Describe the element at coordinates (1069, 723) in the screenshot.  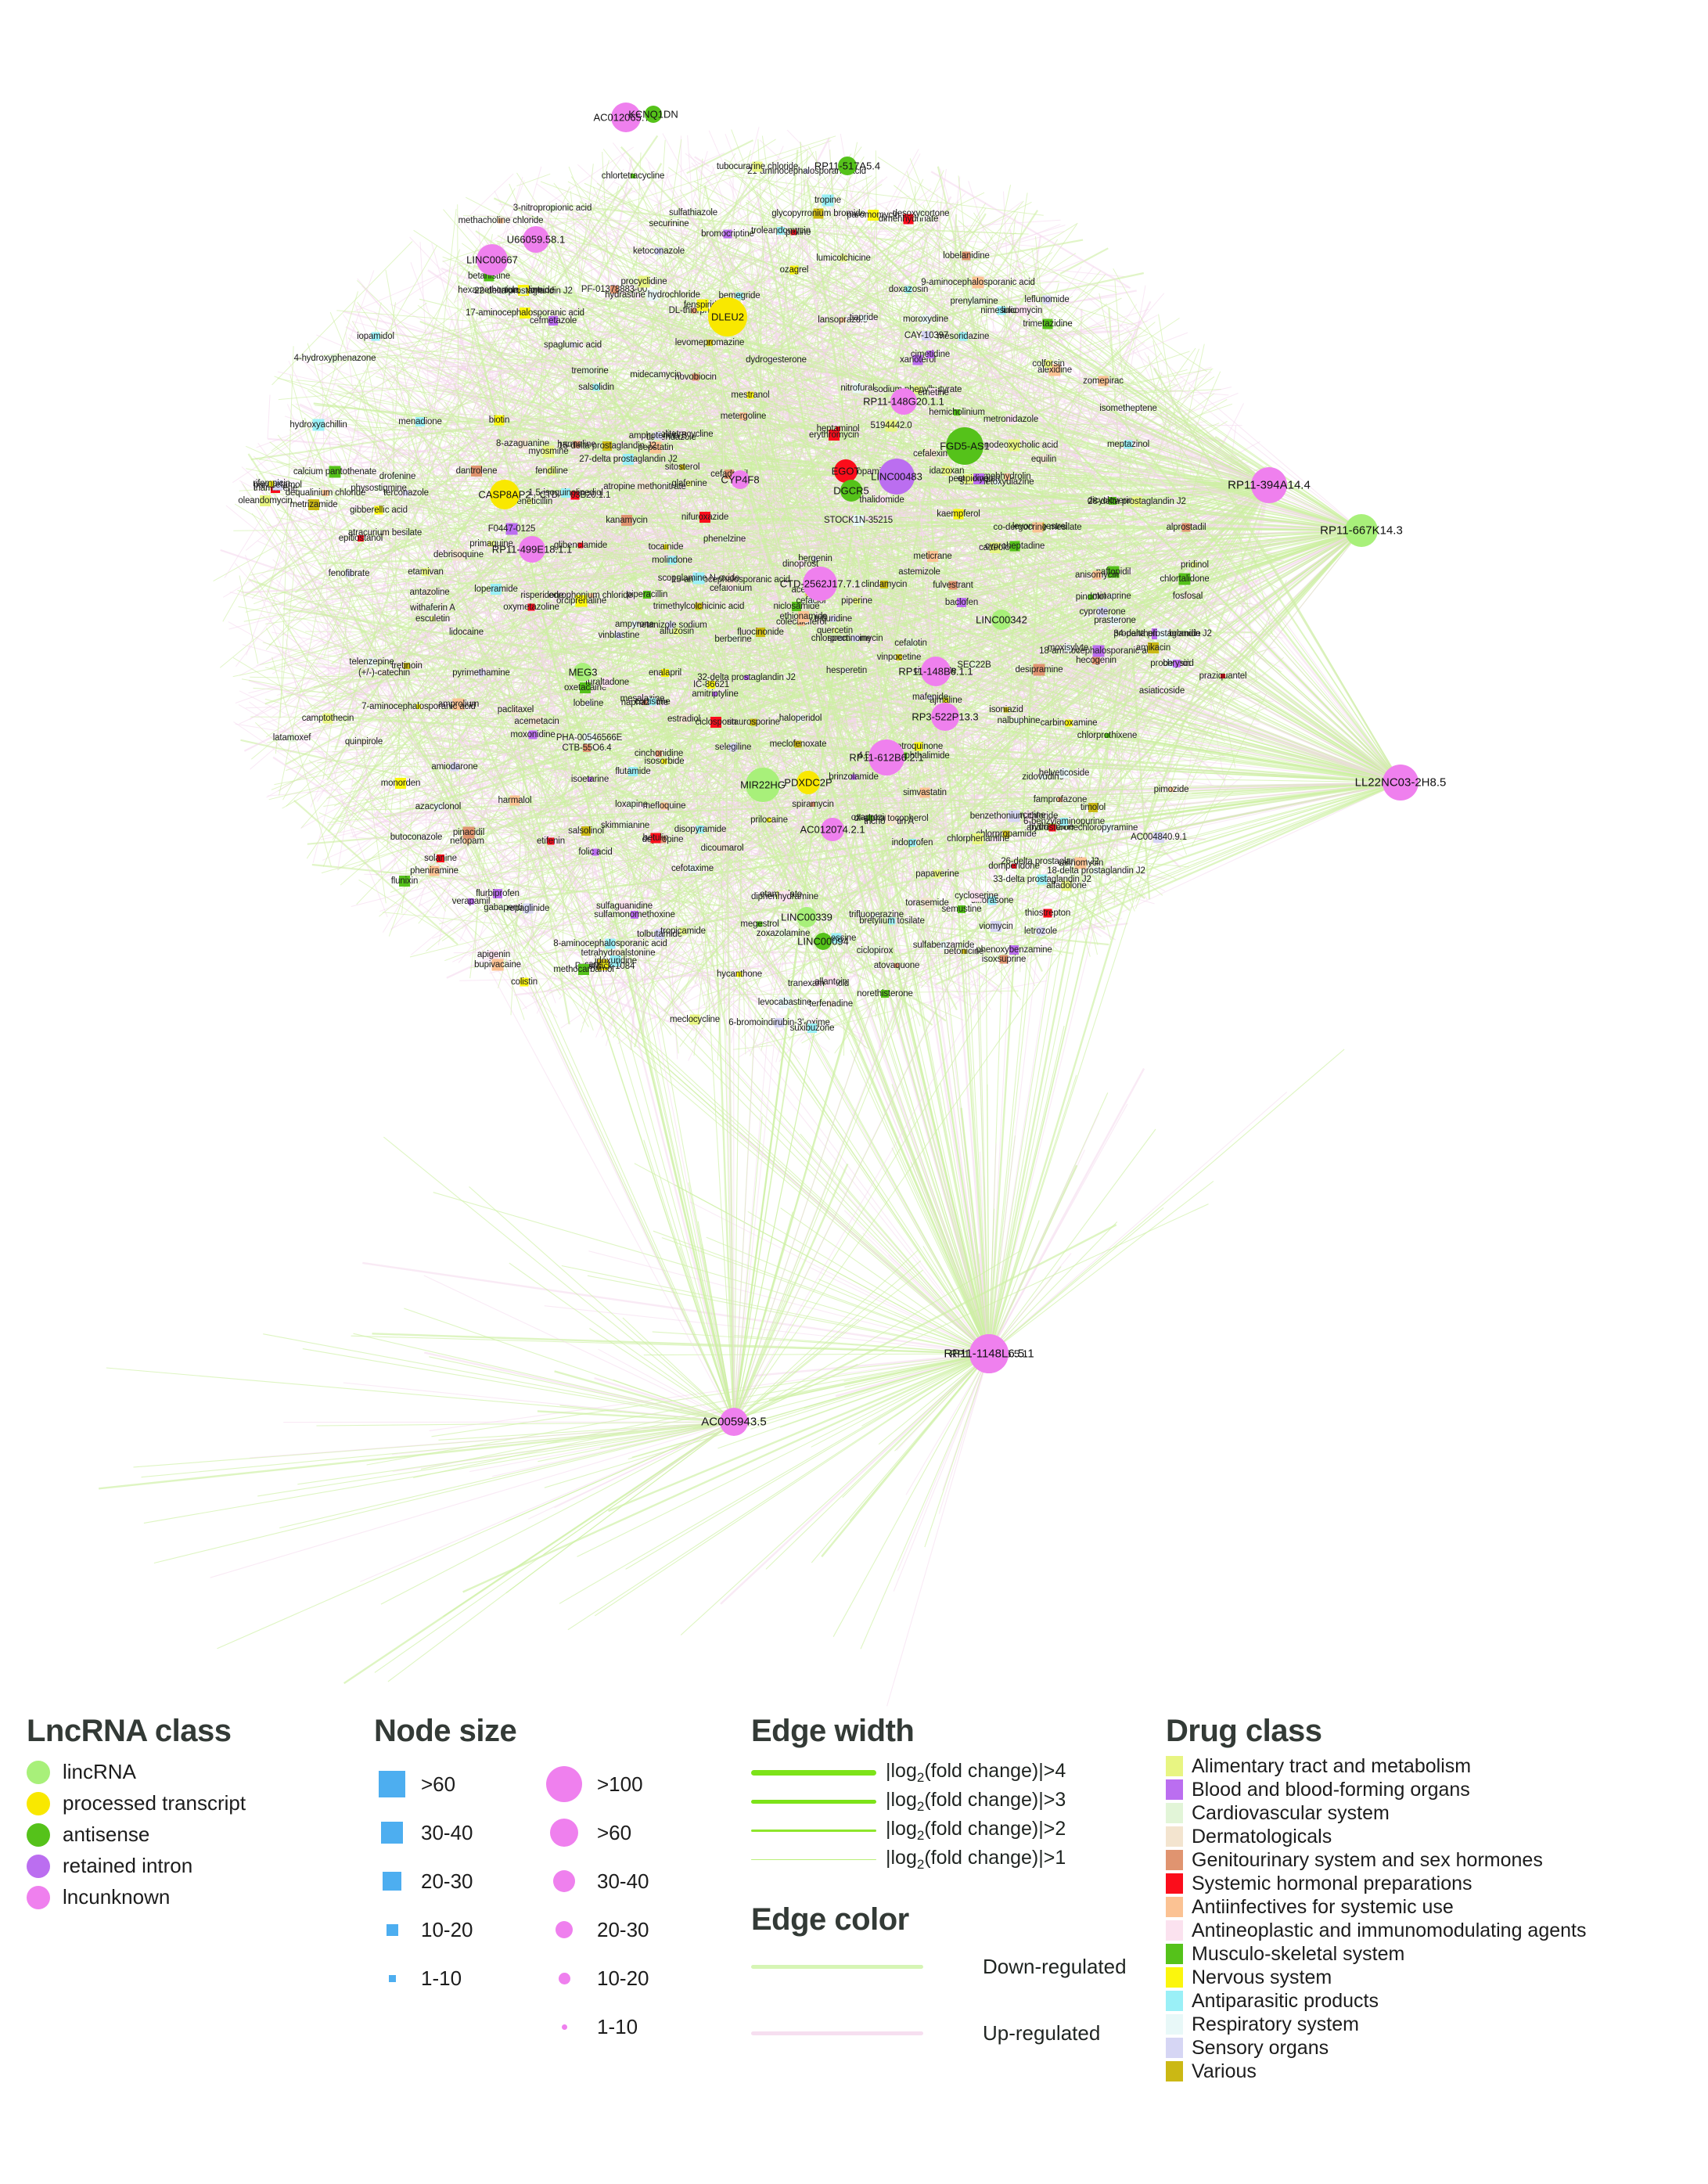
I see `drug-node-label: carbinoxamine` at that location.